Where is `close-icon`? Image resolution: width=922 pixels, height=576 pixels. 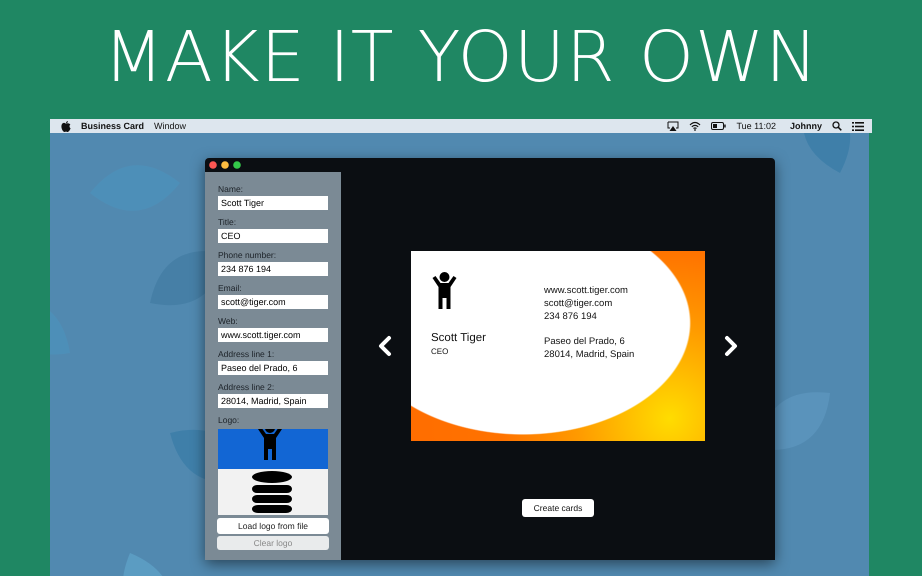
close-icon is located at coordinates (213, 165).